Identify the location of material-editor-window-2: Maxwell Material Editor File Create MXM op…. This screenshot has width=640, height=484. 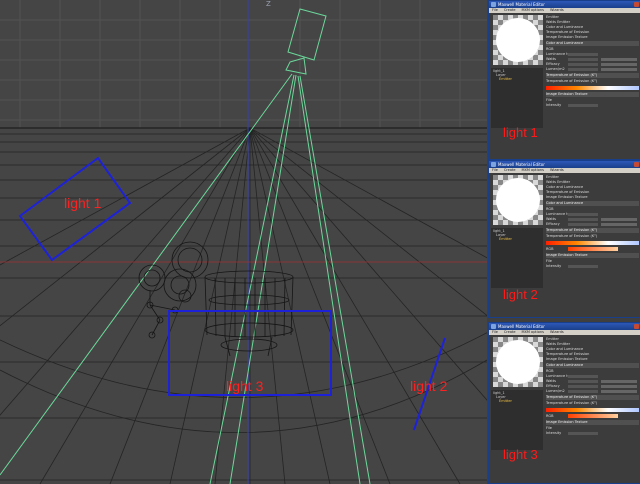
(564, 239).